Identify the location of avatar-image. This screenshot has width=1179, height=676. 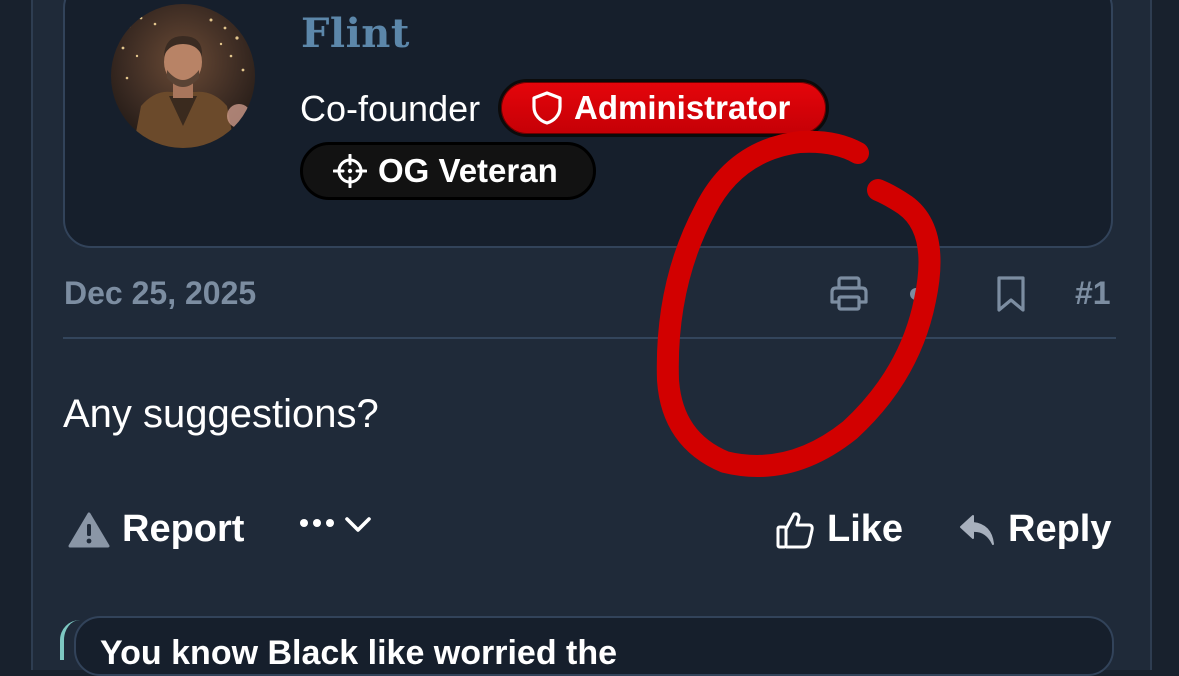
(183, 76).